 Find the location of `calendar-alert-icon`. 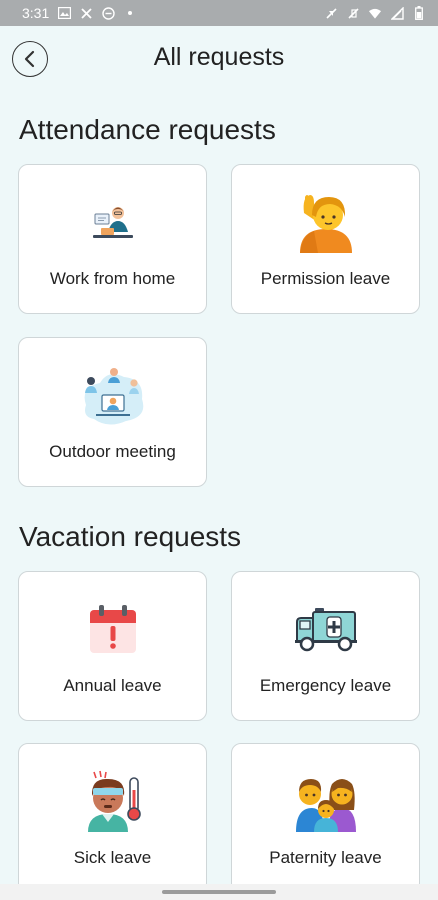

calendar-alert-icon is located at coordinates (112, 629).